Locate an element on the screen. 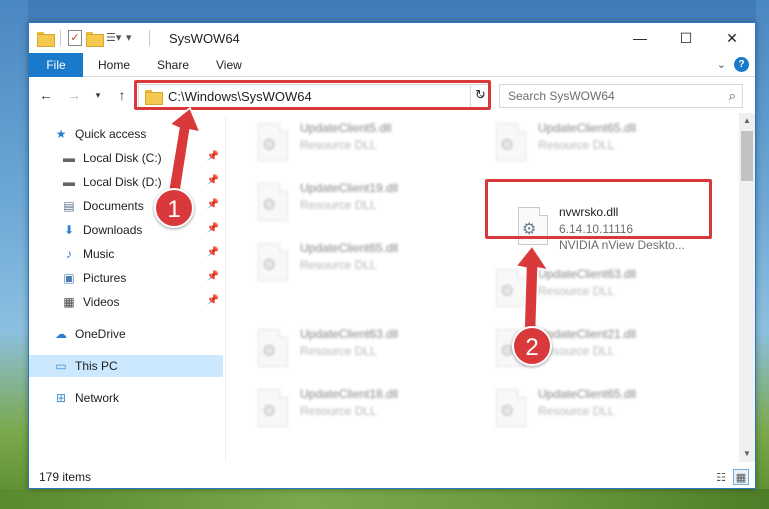 The height and width of the screenshot is (509, 769). nav-item-label: Downloads is located at coordinates (113, 230).